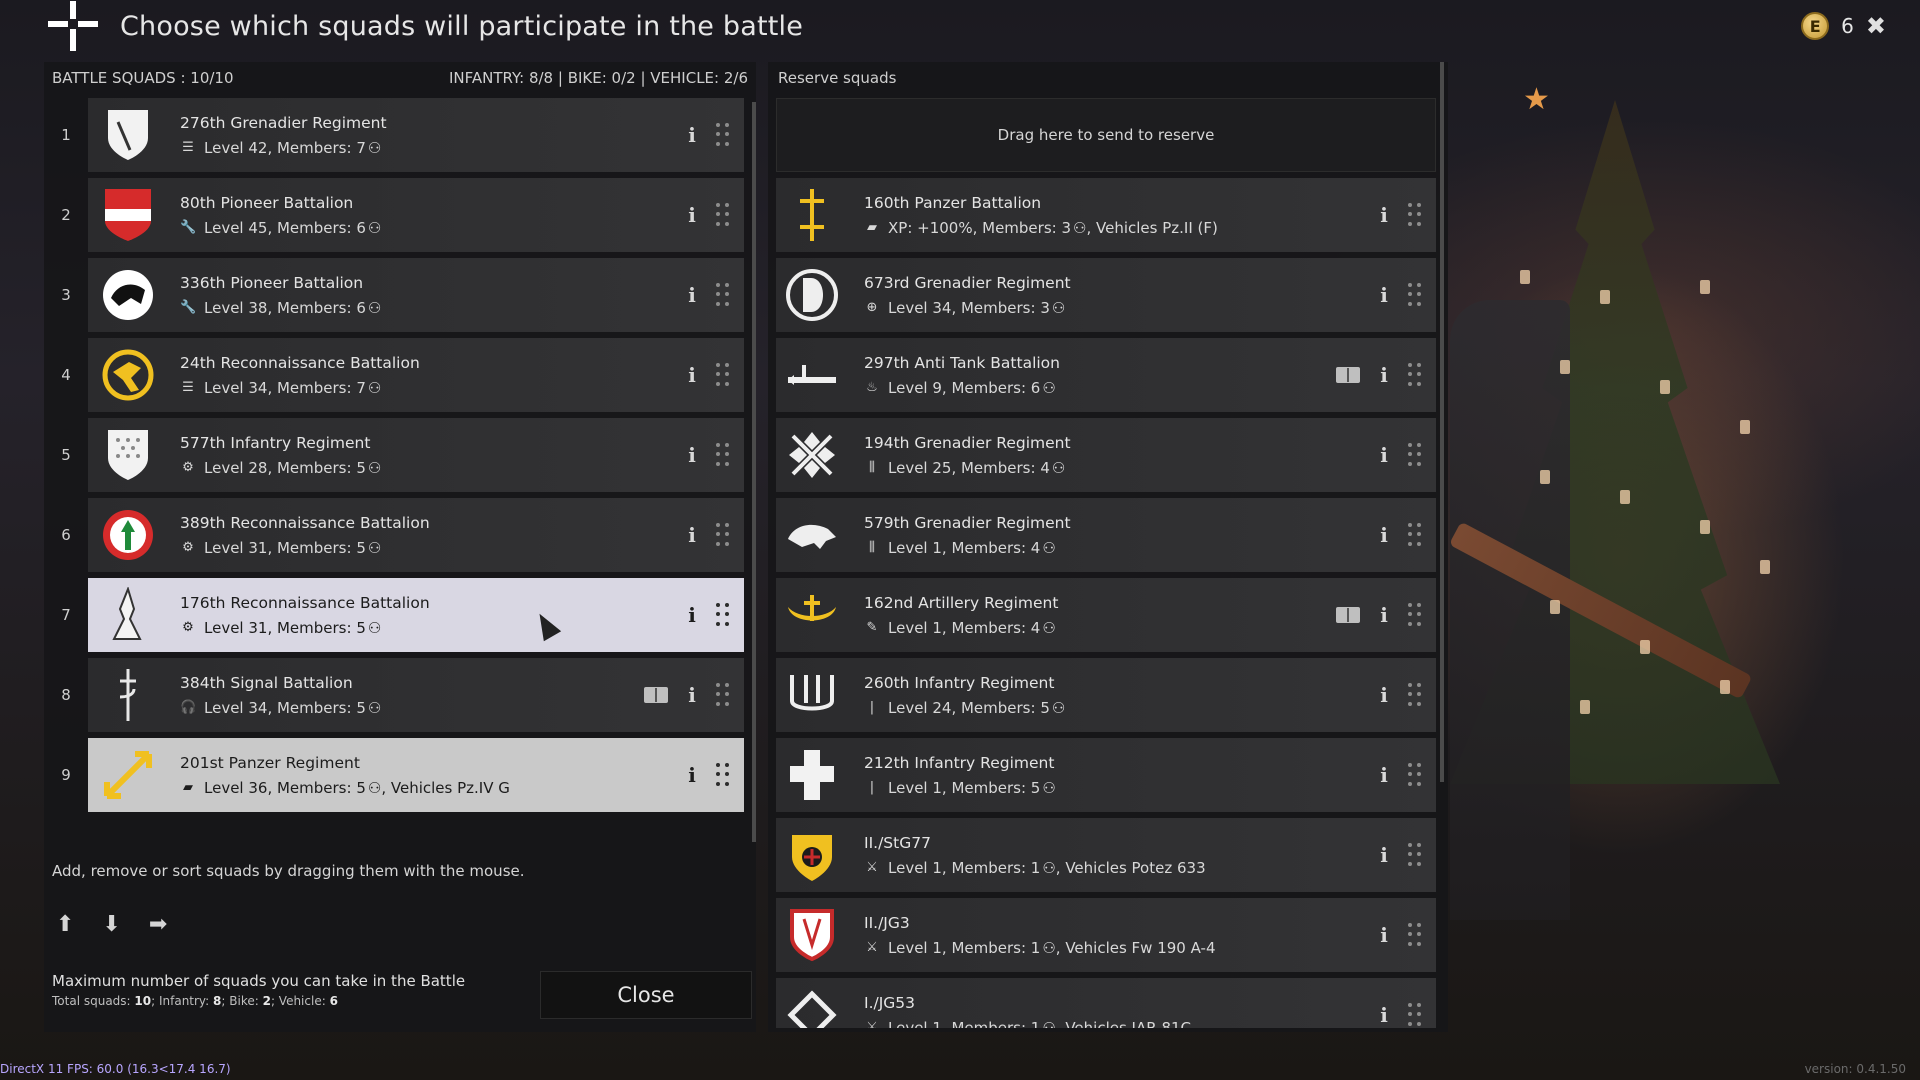  Describe the element at coordinates (128, 215) in the screenshot. I see `red-shield-emblem` at that location.